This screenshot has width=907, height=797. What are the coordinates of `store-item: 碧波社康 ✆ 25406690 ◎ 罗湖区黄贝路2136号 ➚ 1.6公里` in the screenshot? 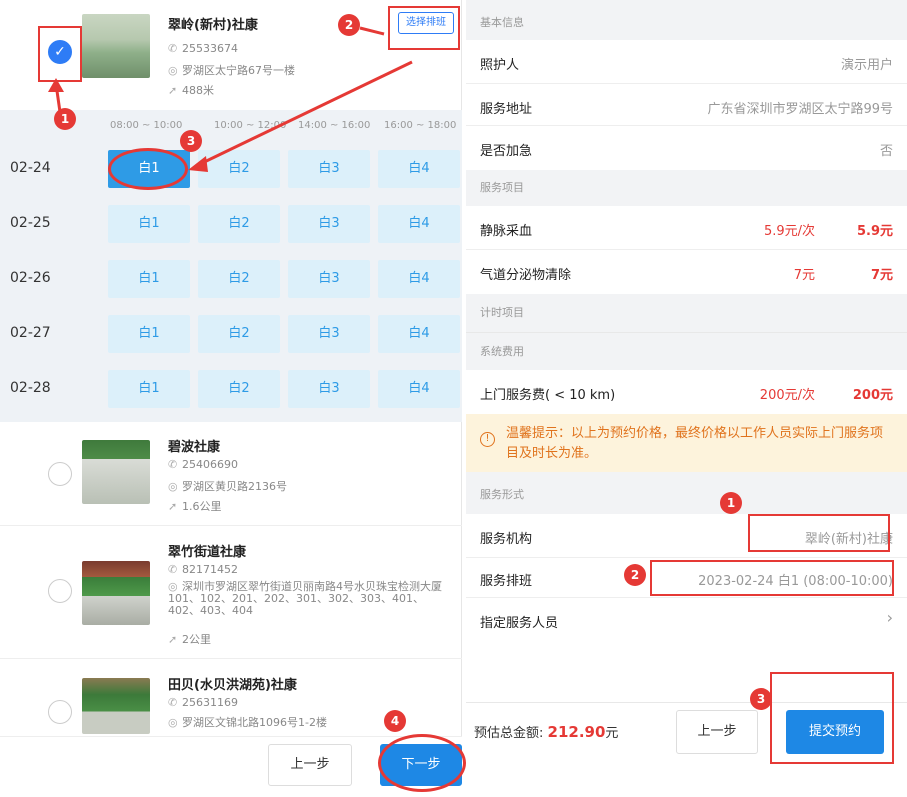 It's located at (231, 474).